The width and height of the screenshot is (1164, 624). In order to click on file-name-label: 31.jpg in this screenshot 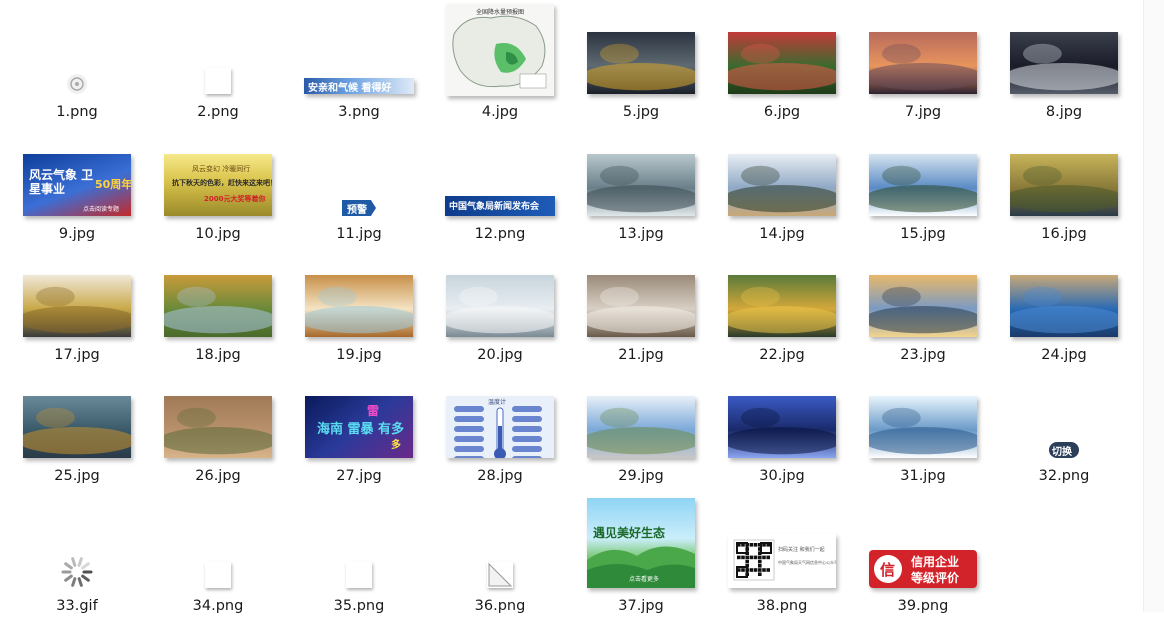, I will do `click(923, 476)`.